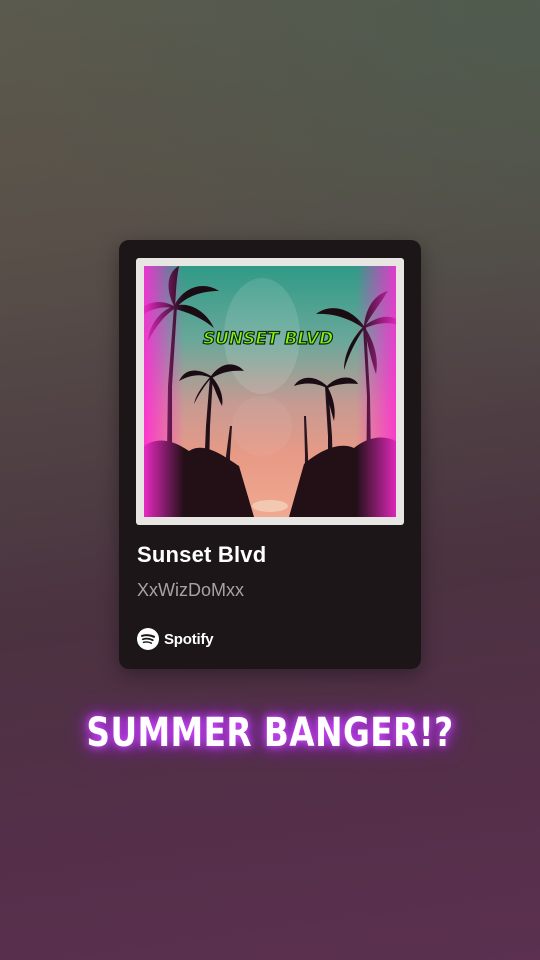 The image size is (540, 960). I want to click on artist-name: XxWizDoMxx, so click(190, 590).